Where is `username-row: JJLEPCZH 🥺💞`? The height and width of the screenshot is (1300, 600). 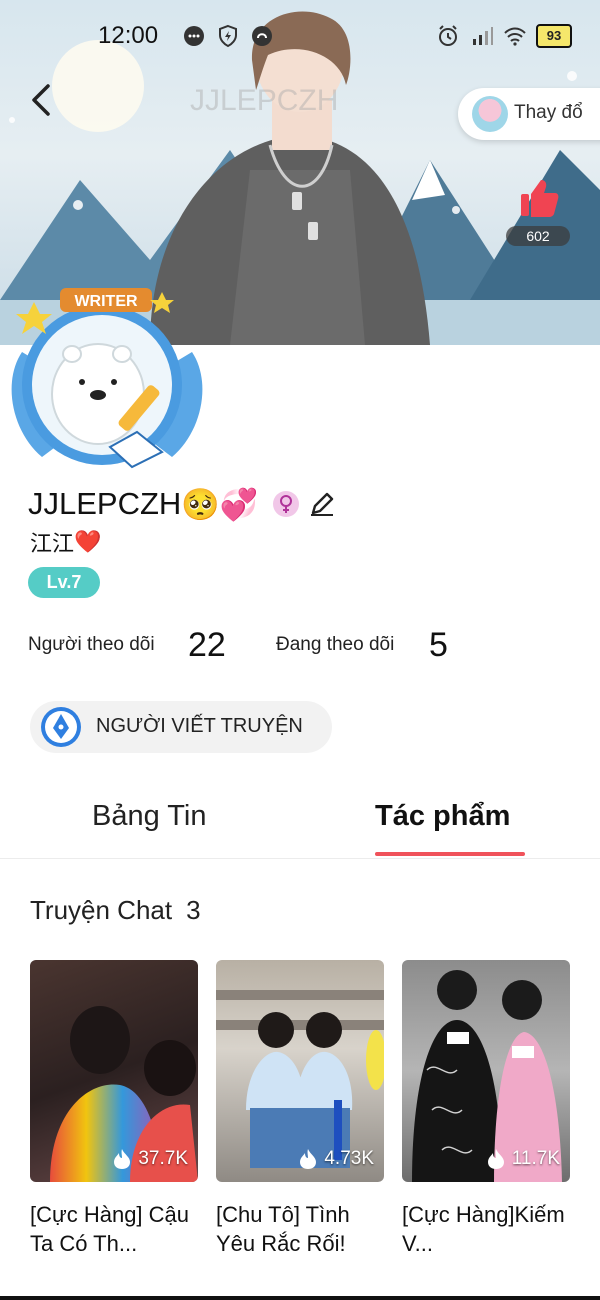 username-row: JJLEPCZH 🥺💞 is located at coordinates (182, 504).